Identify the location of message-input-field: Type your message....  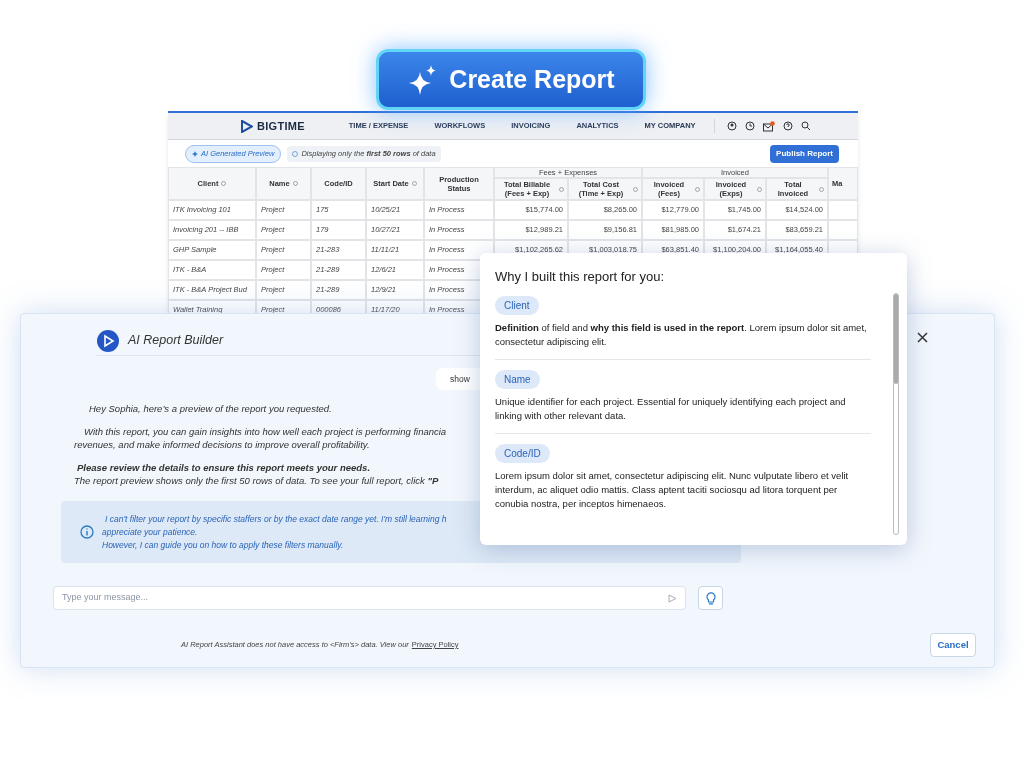
(365, 598).